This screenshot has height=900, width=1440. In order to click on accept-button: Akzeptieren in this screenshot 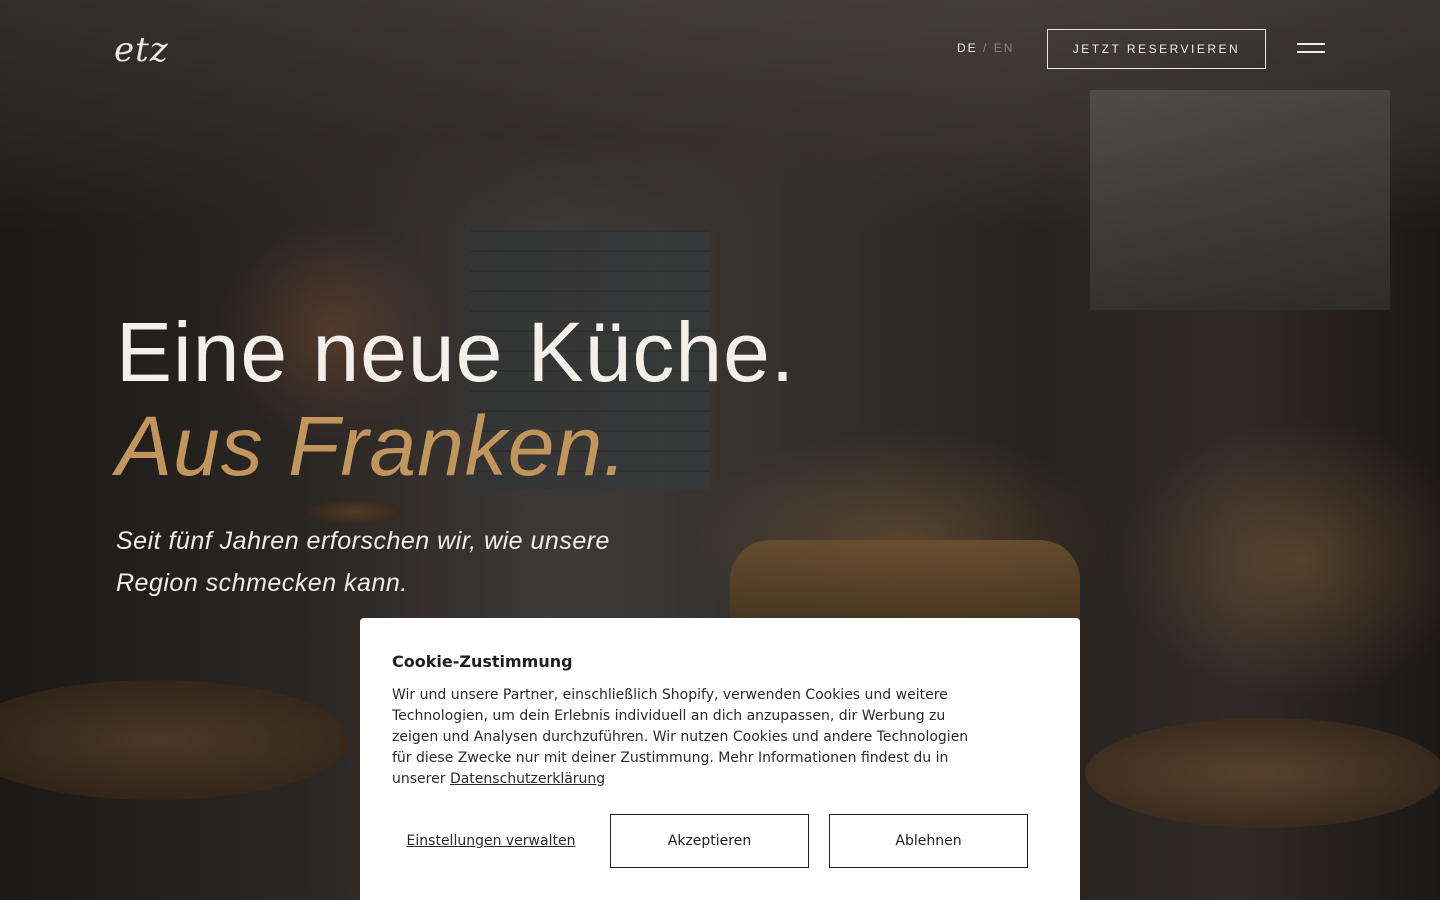, I will do `click(709, 841)`.